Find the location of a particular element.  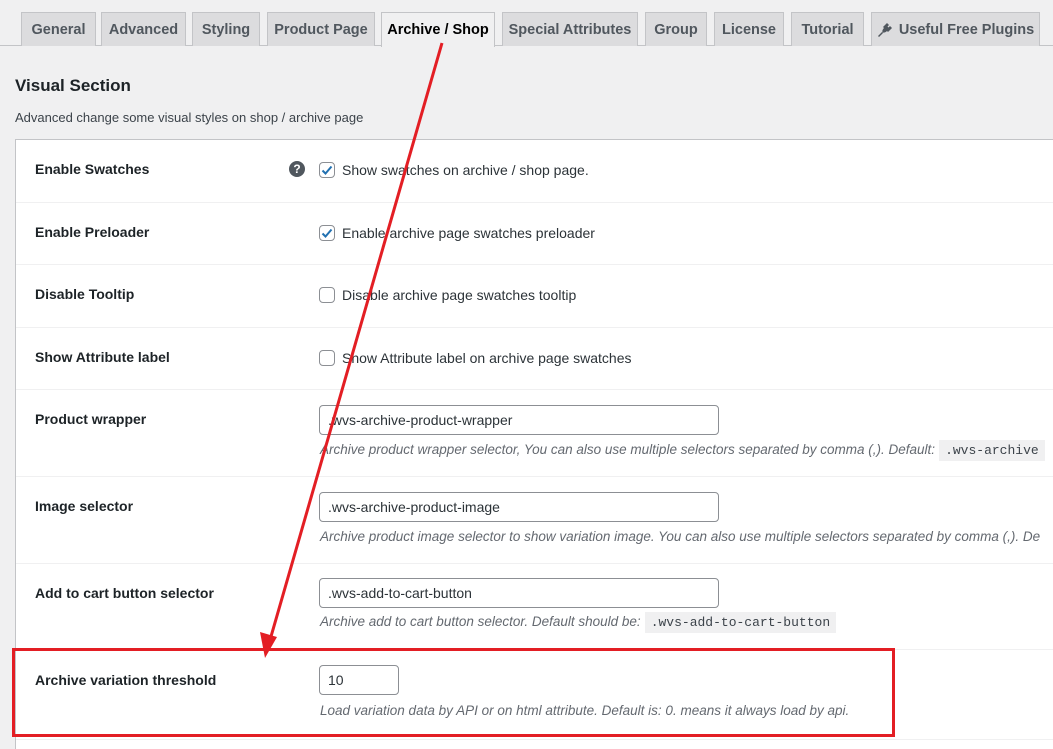

disable-tooltip-checkbox is located at coordinates (327, 295).